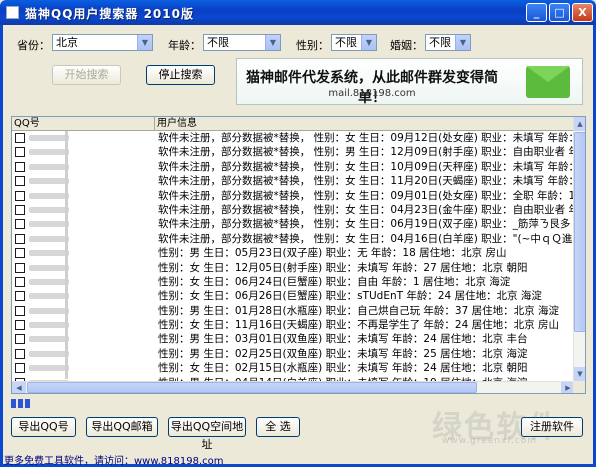 The width and height of the screenshot is (596, 467). What do you see at coordinates (122, 427) in the screenshot?
I see `export-email-button: 导出QQ邮箱` at bounding box center [122, 427].